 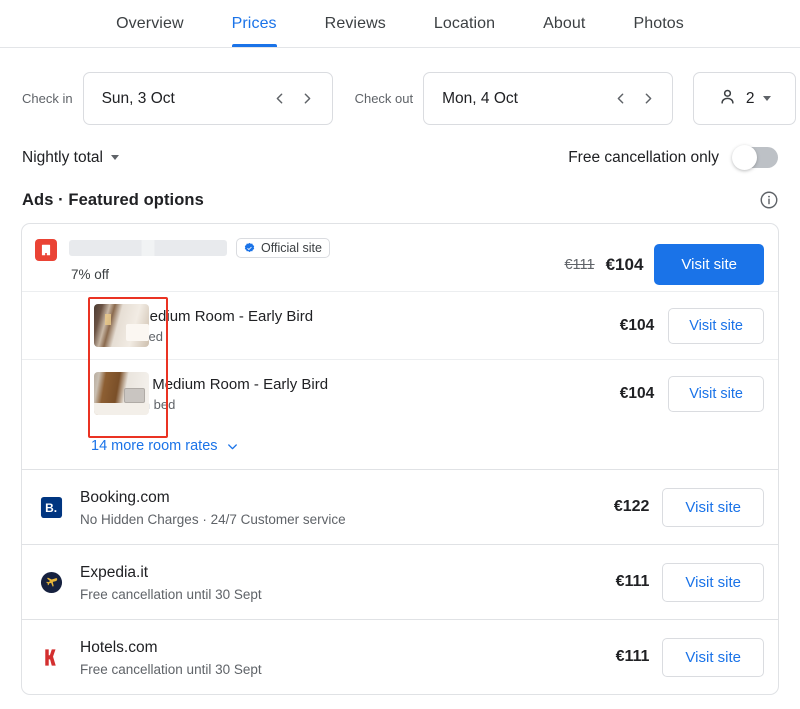 What do you see at coordinates (384, 98) in the screenshot?
I see `checkout-label: Check out` at bounding box center [384, 98].